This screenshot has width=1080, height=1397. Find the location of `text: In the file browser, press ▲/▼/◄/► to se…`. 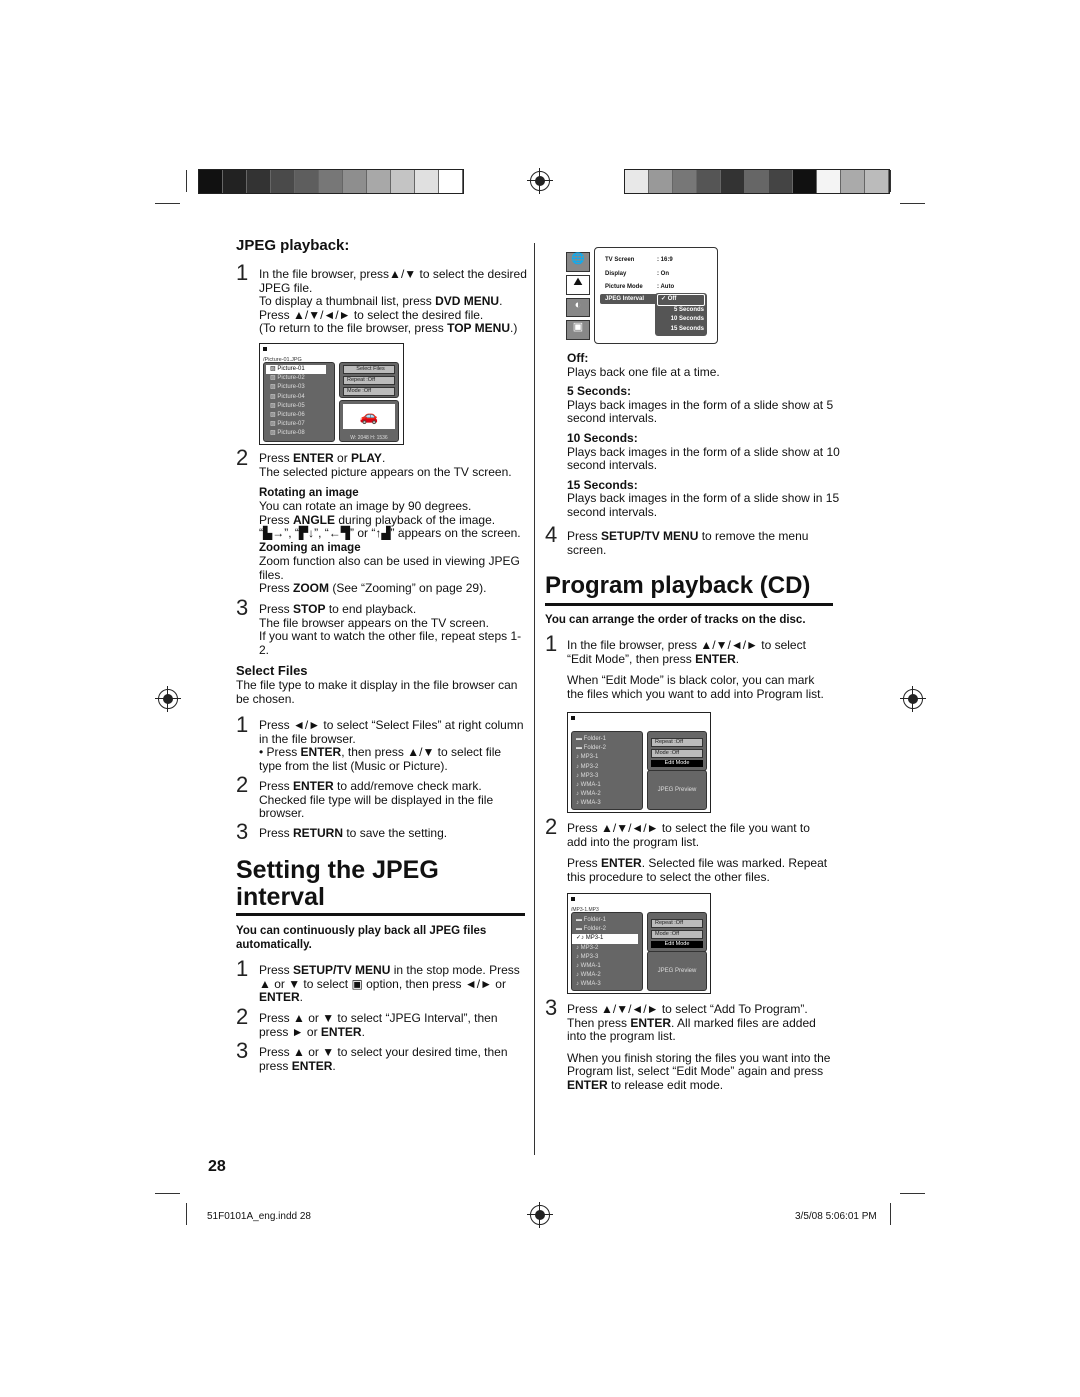

text: In the file browser, press ▲/▼/◄/► to se… is located at coordinates (686, 652).